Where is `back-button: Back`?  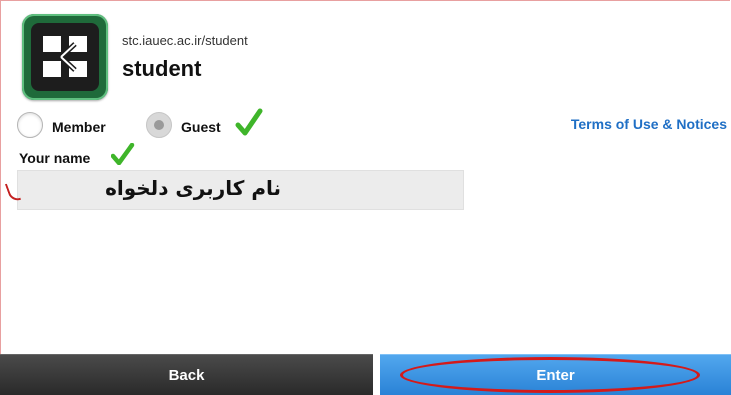 back-button: Back is located at coordinates (186, 374).